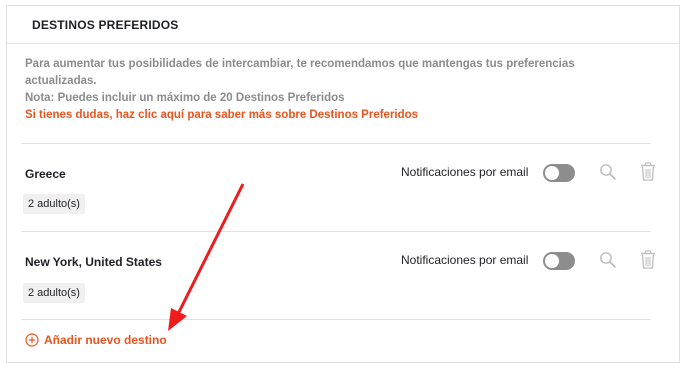 This screenshot has width=688, height=368. What do you see at coordinates (93, 262) in the screenshot?
I see `destination-name: New York, United States` at bounding box center [93, 262].